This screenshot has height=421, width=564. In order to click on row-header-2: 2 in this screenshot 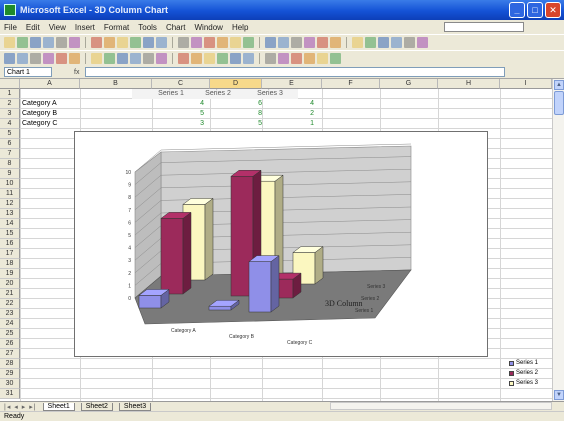, I will do `click(10, 104)`.